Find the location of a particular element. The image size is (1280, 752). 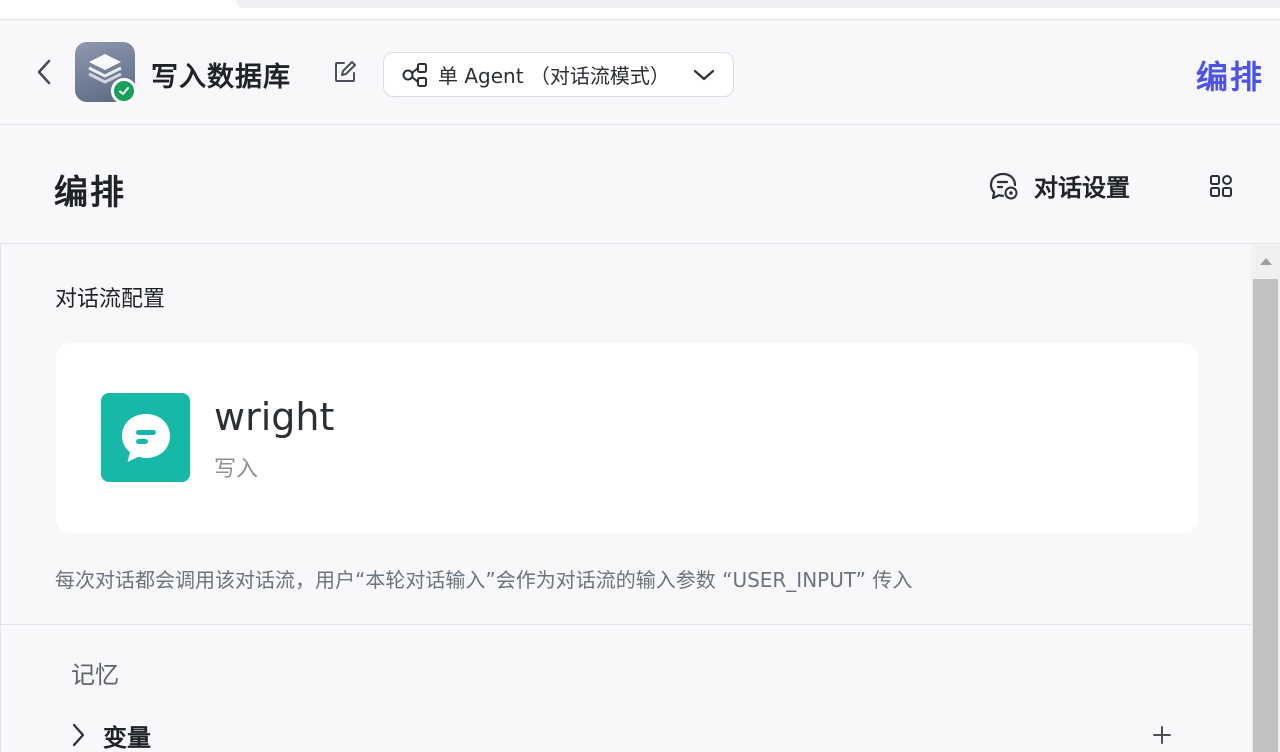

scroll-up-button is located at coordinates (1265, 261).